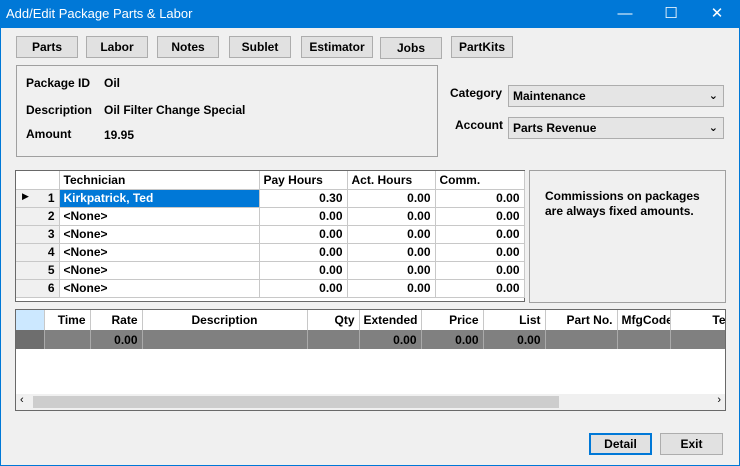  Describe the element at coordinates (370, 14) in the screenshot. I see `title-bar: Add/Edit Package Parts & Labor — ☐ ✕` at that location.